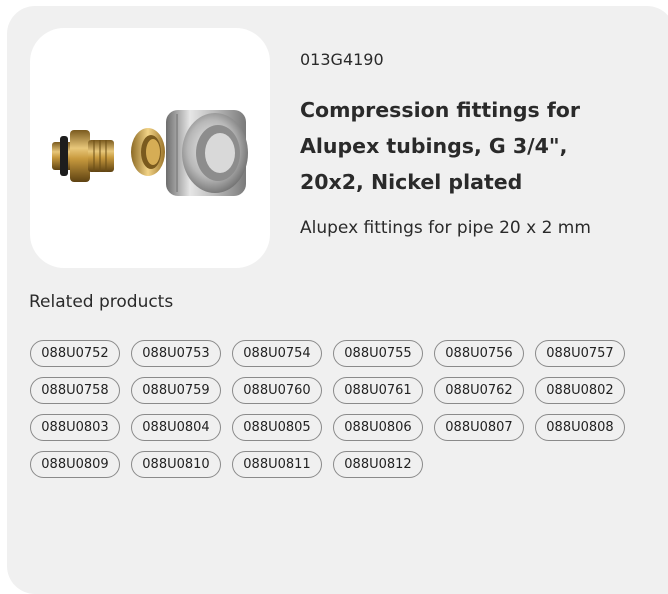  Describe the element at coordinates (150, 153) in the screenshot. I see `compression-fitting-image` at that location.